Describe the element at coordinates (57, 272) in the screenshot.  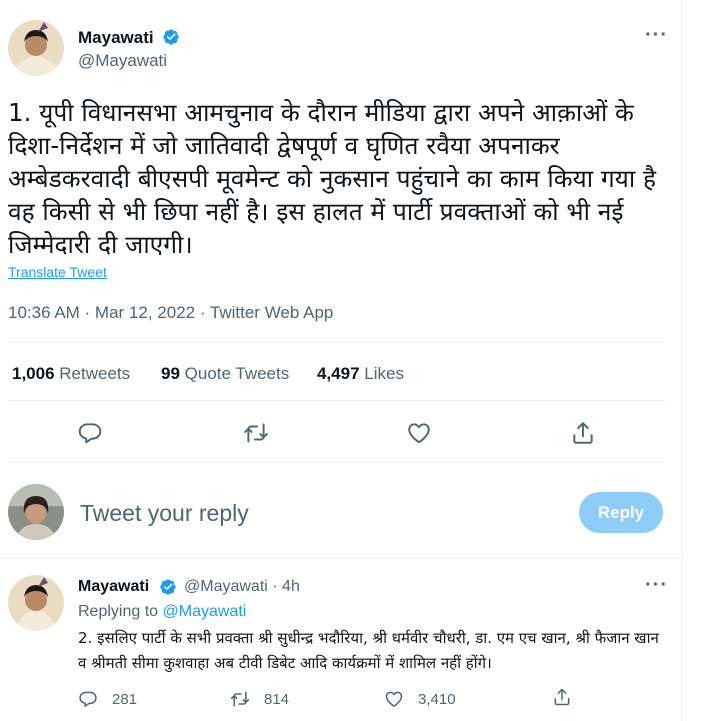
I see `translate-tweet-link: Translate Tweet` at that location.